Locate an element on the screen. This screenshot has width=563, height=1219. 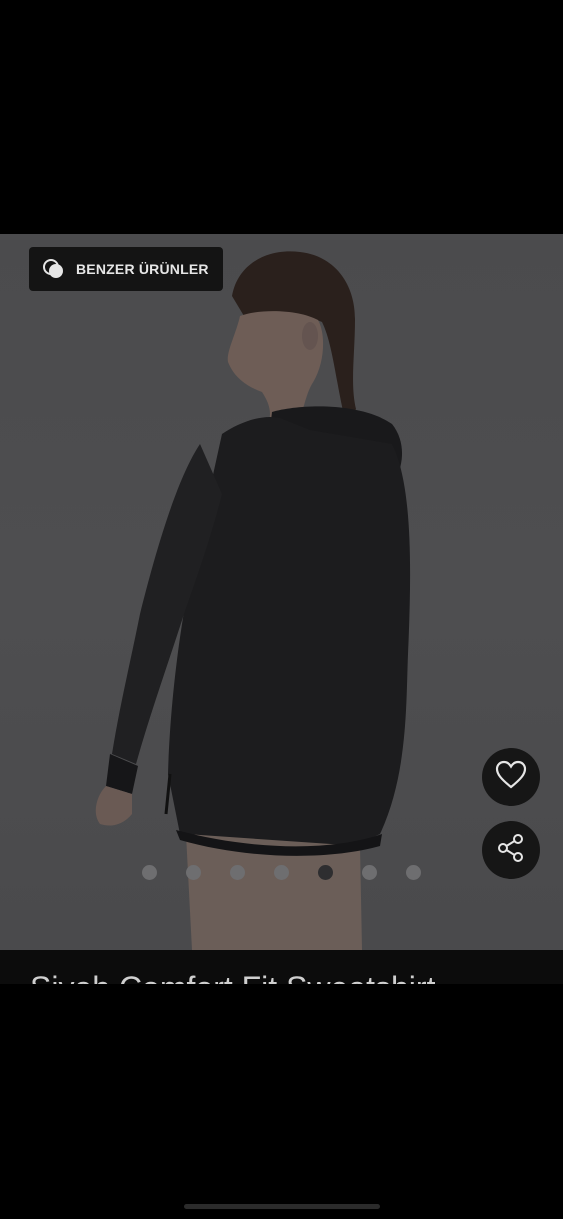
product-title-strip: Siyah Comfort Fit Sweatshirt is located at coordinates (281, 967).